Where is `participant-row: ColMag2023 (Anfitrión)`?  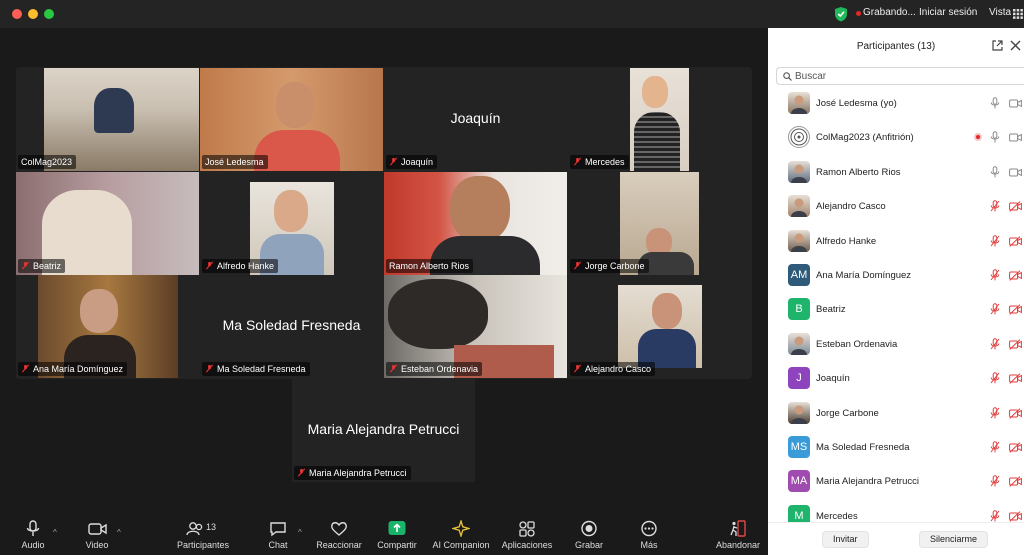 participant-row: ColMag2023 (Anfitrión) is located at coordinates (896, 137).